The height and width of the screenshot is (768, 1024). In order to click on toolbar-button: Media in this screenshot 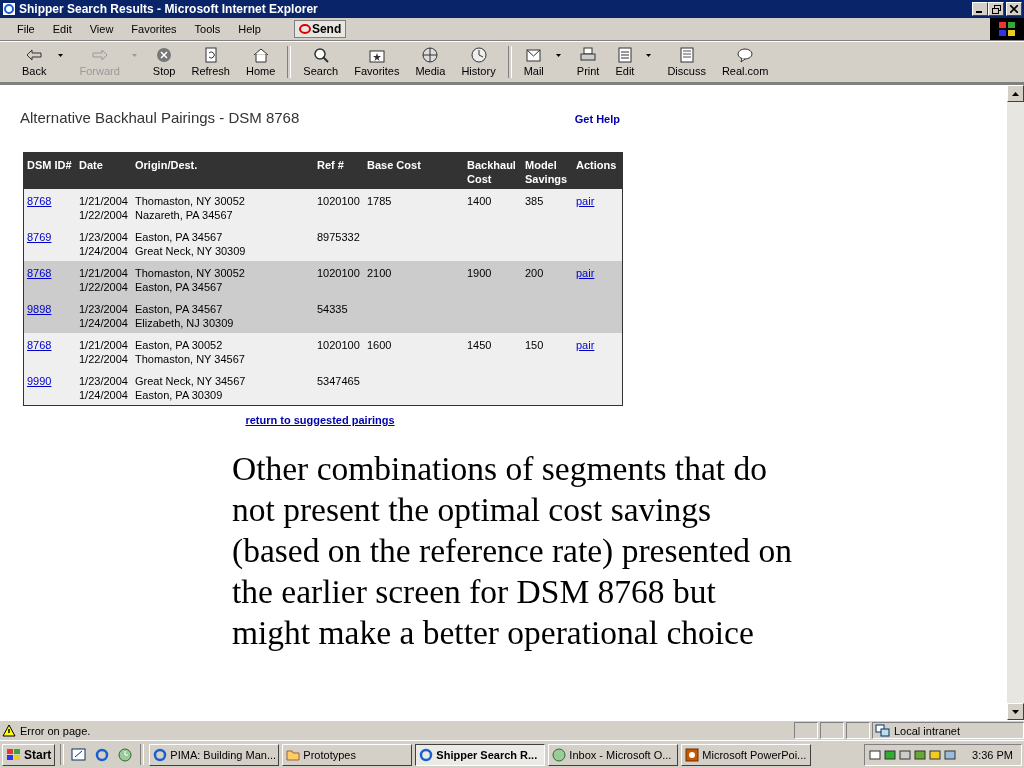, I will do `click(430, 62)`.